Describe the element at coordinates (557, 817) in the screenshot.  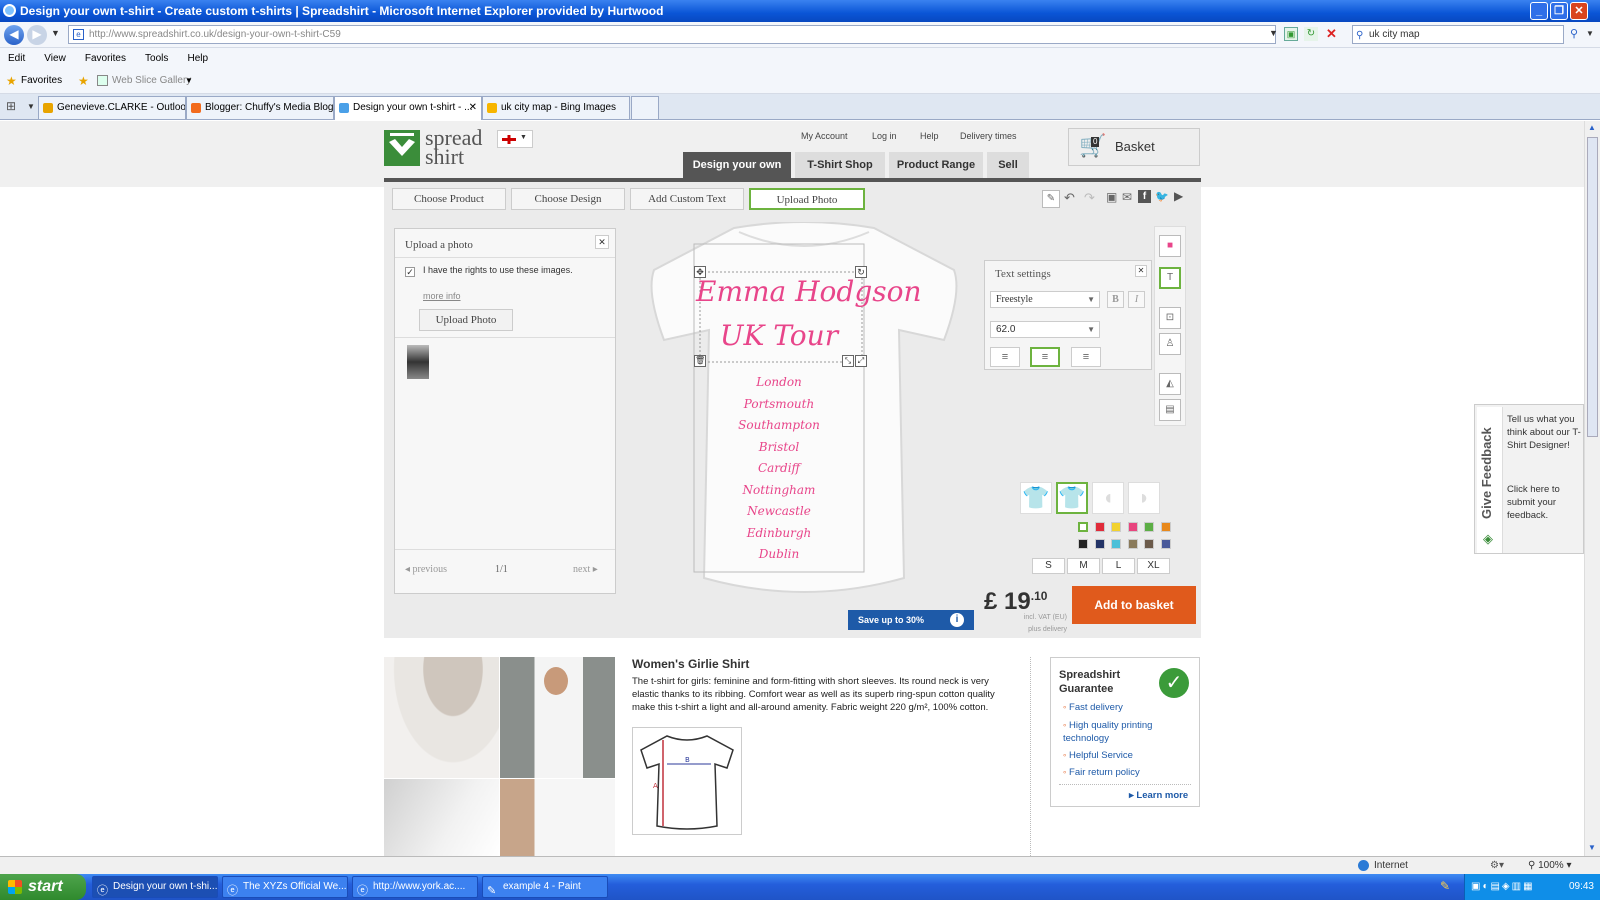
I see `product-image-sleeve` at that location.